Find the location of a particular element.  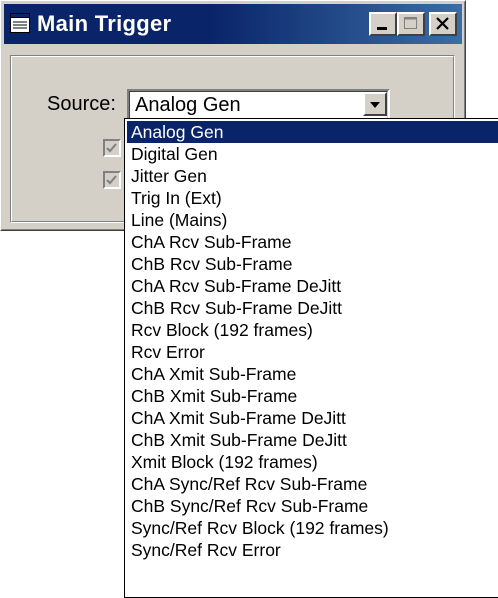

list-item-chb-rcv-sub-frame: ChB Rcv Sub-Frame is located at coordinates (312, 264).